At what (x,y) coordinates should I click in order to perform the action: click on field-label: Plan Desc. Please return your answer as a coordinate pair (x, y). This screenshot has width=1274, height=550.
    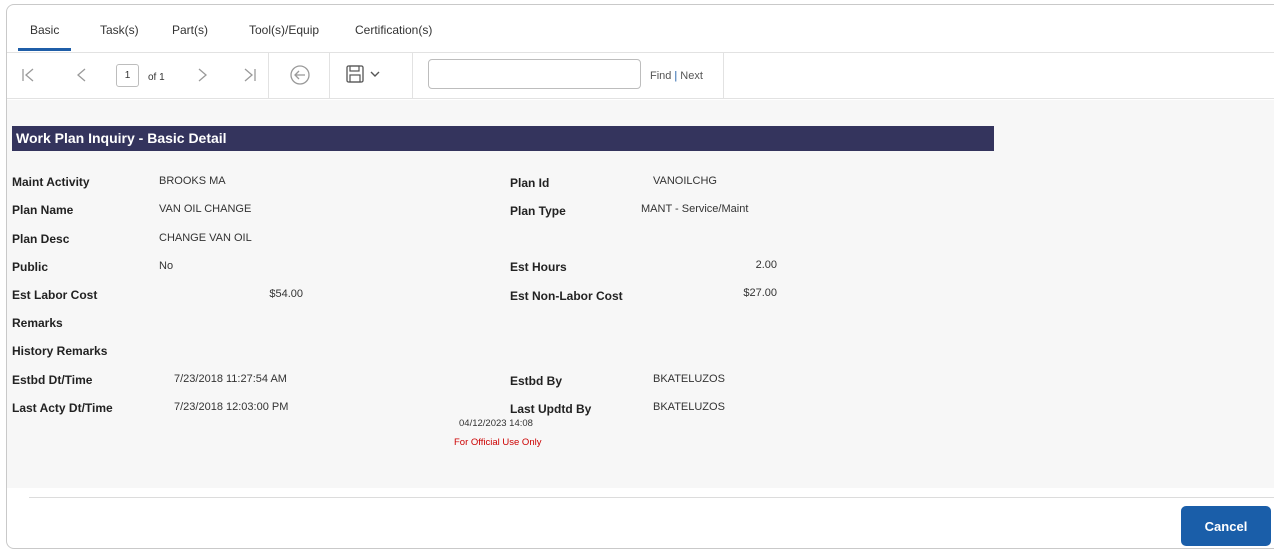
    Looking at the image, I should click on (41, 239).